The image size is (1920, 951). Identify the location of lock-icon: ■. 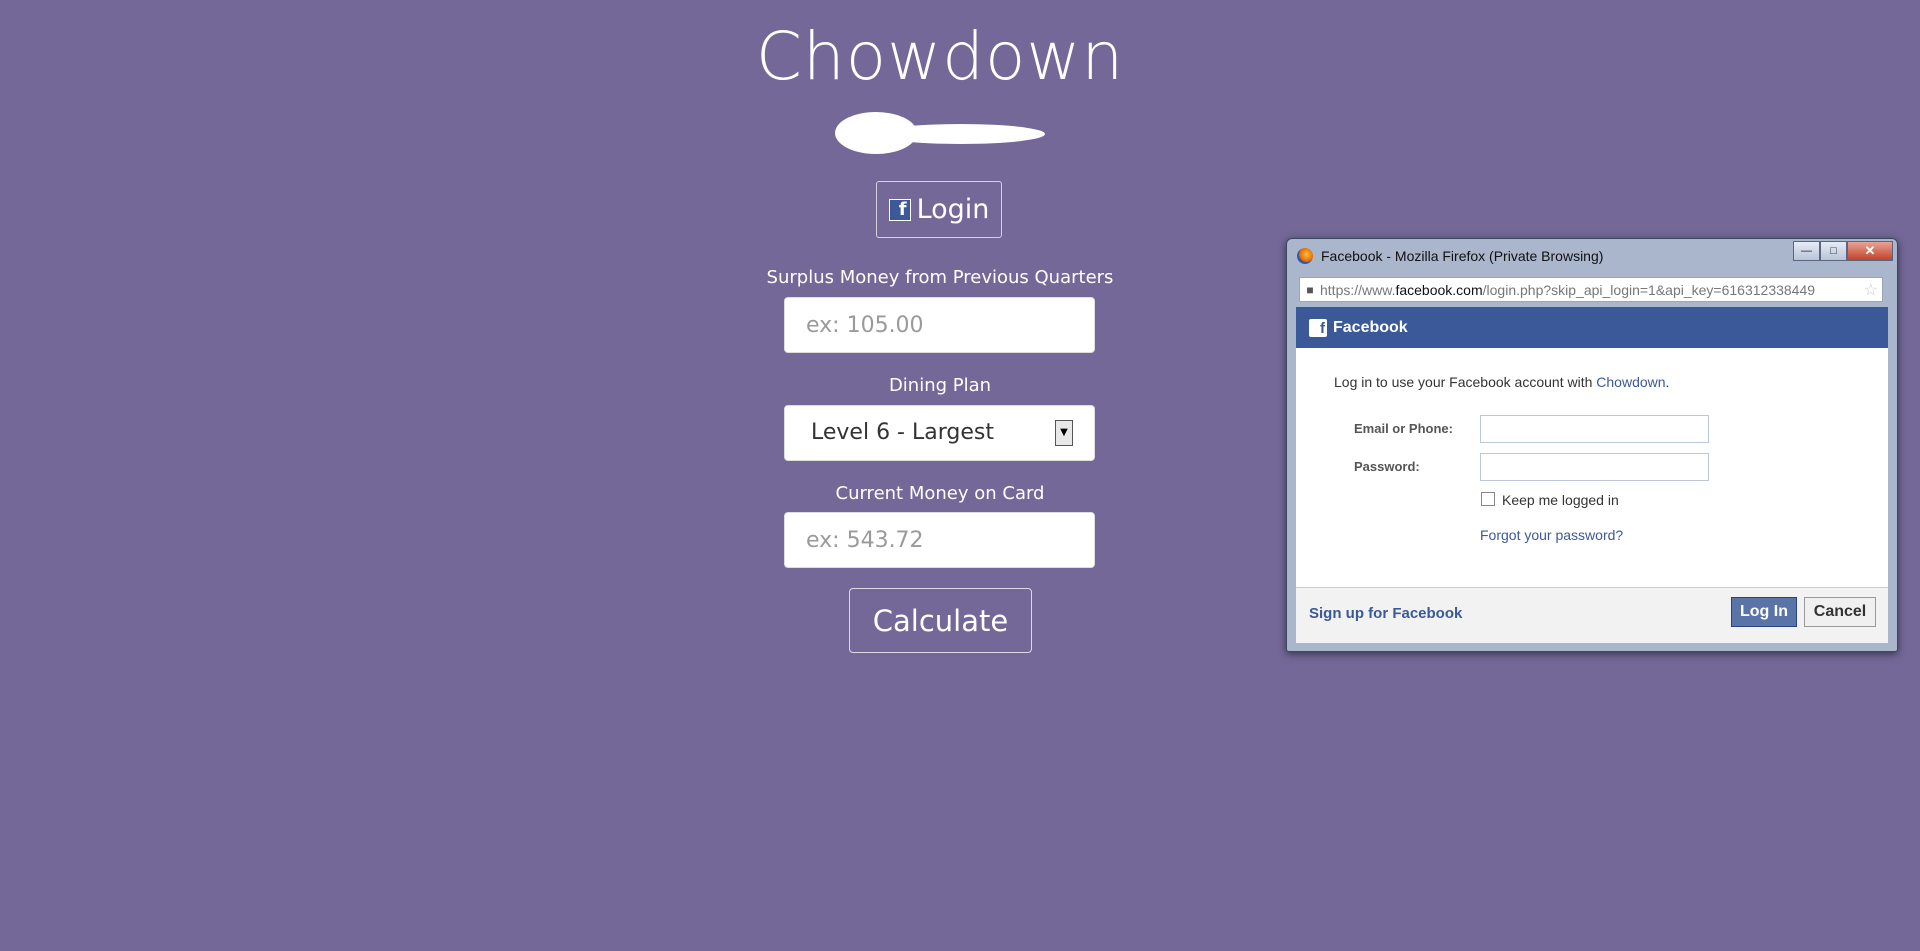
(1310, 289).